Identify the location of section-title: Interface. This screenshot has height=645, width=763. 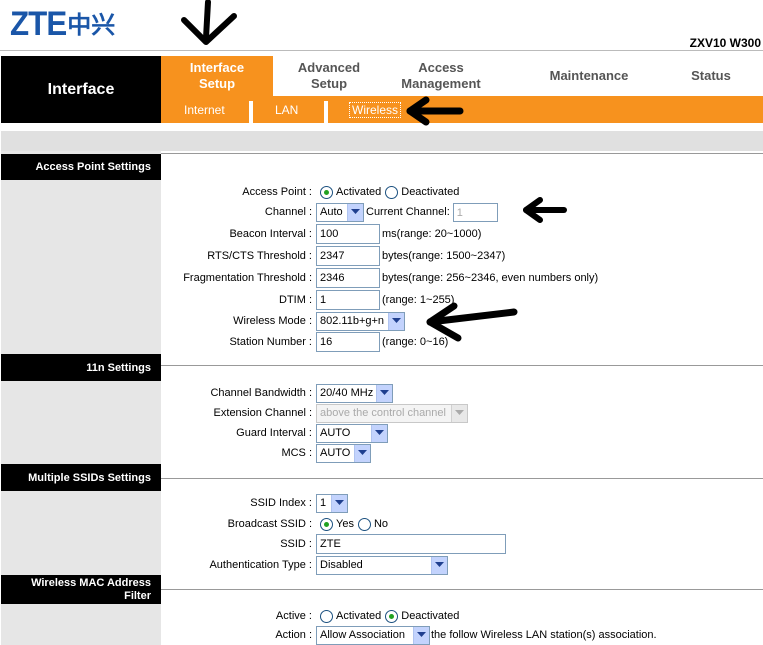
(81, 89).